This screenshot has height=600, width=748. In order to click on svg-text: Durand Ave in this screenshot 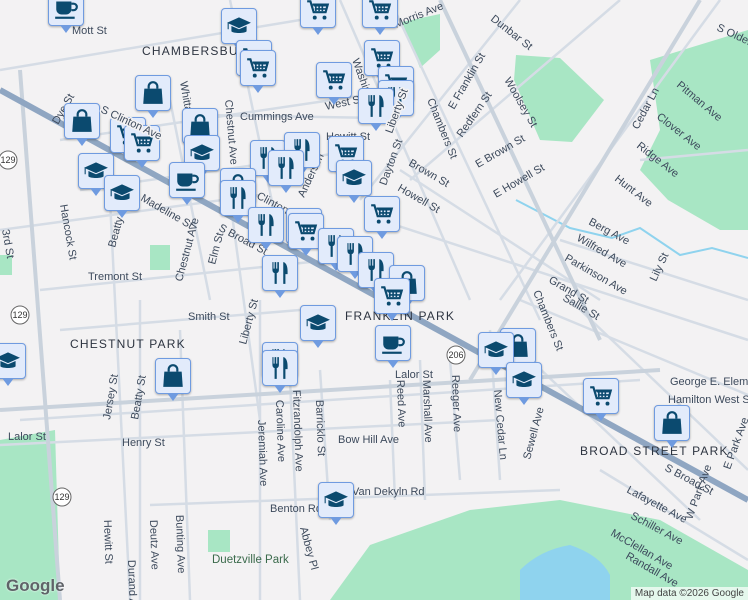, I will do `click(132, 580)`.